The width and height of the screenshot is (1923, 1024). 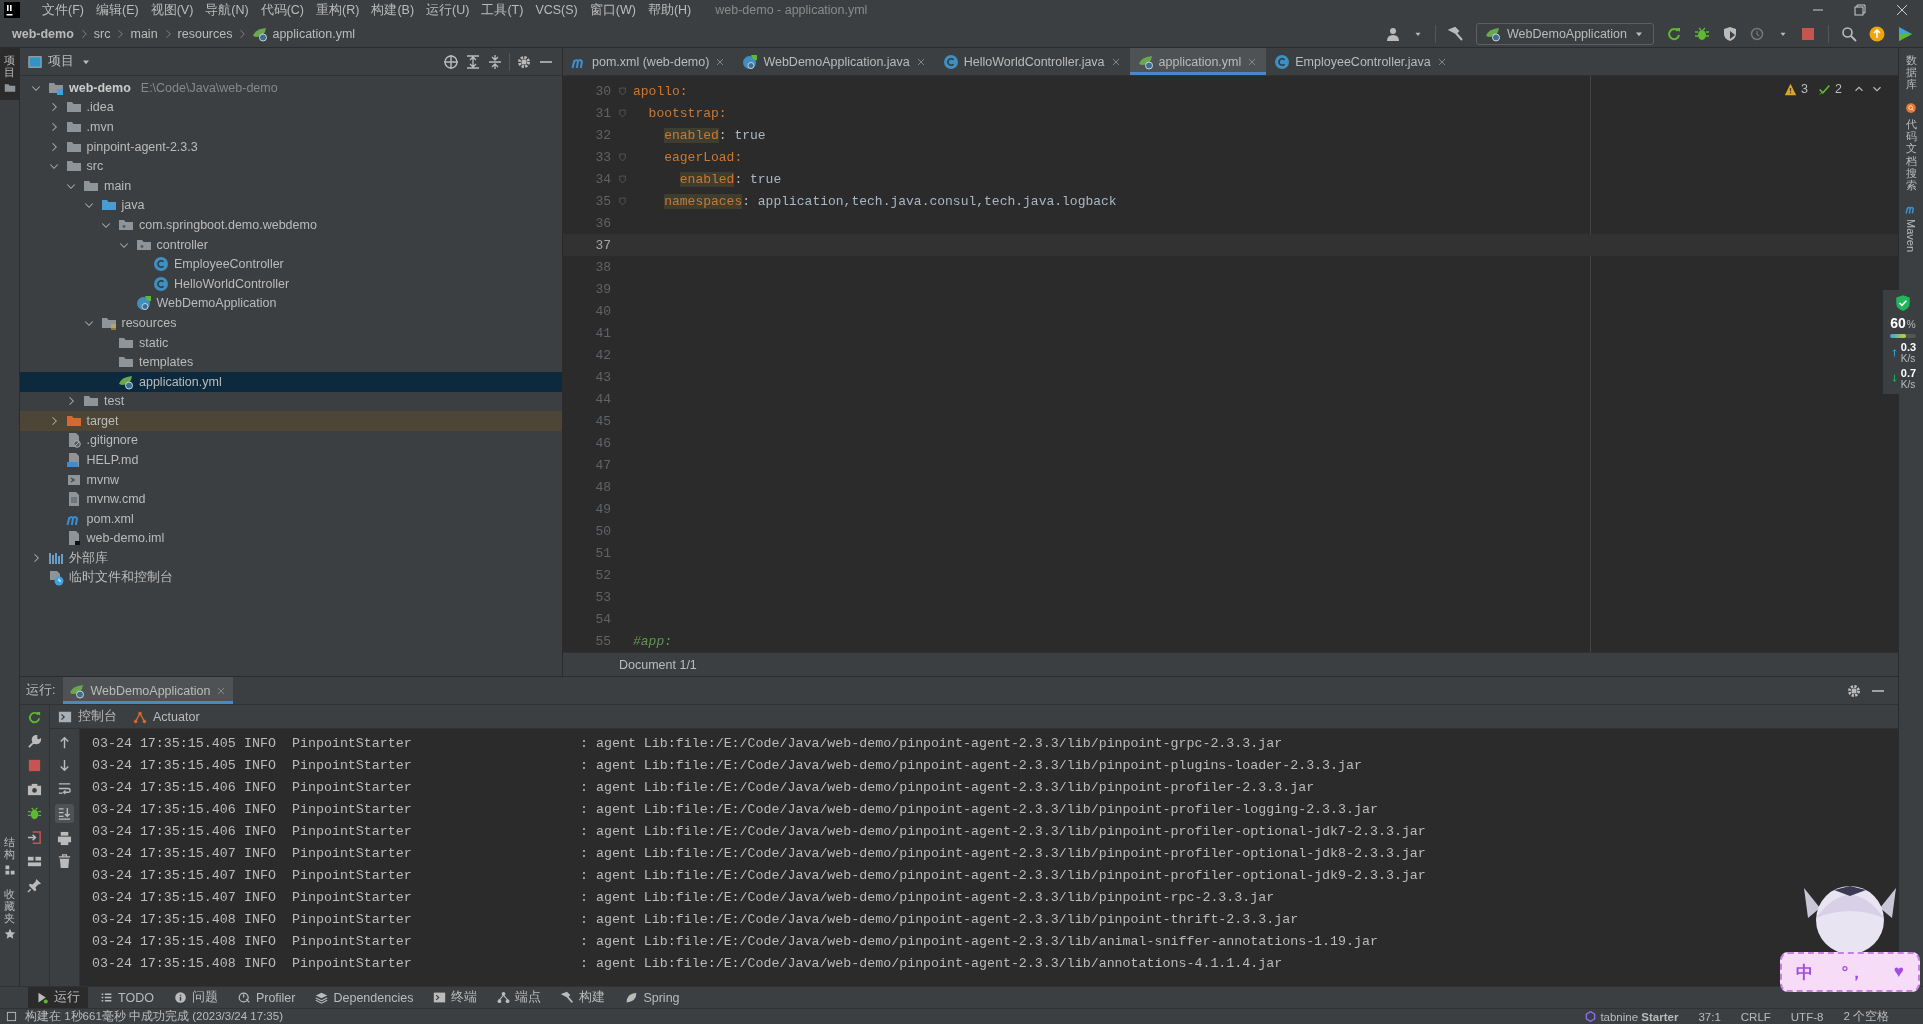 What do you see at coordinates (9, 913) in the screenshot?
I see `tool-window-tab: 收藏夹` at bounding box center [9, 913].